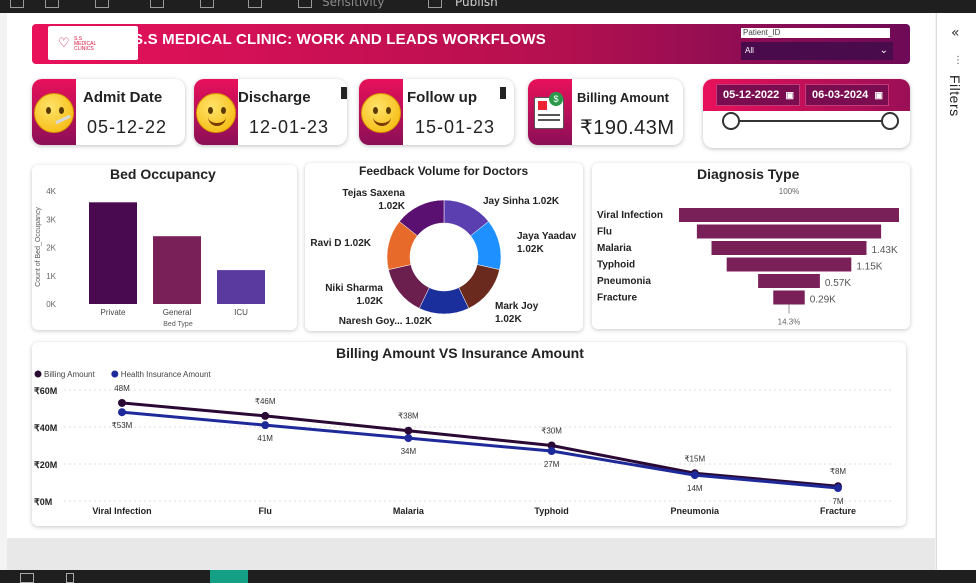 Image resolution: width=976 pixels, height=583 pixels. Describe the element at coordinates (265, 401) in the screenshot. I see `data-label: ₹46M` at that location.